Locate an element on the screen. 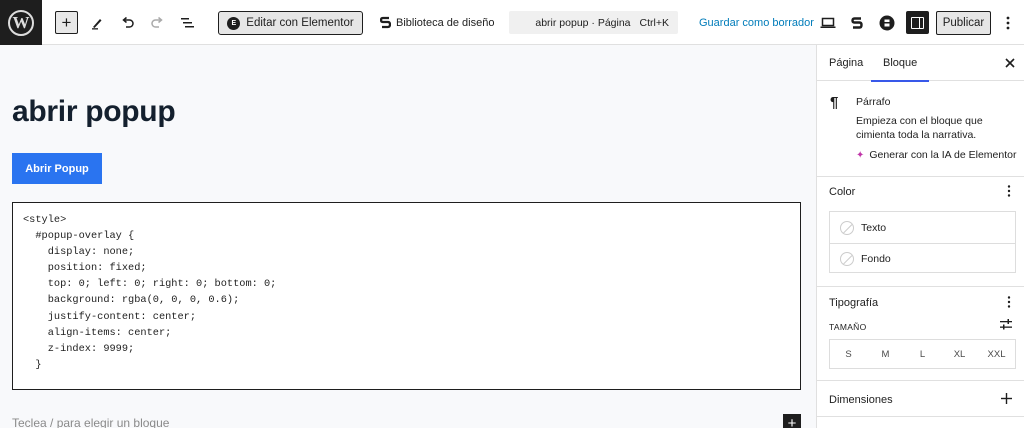 This screenshot has width=1024, height=428. font-size-s: S is located at coordinates (848, 354).